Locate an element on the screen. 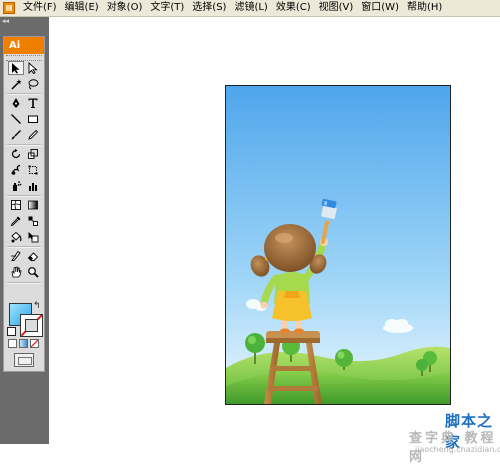  watermark-url: jiaocheng.chazidian.com is located at coordinates (457, 449).